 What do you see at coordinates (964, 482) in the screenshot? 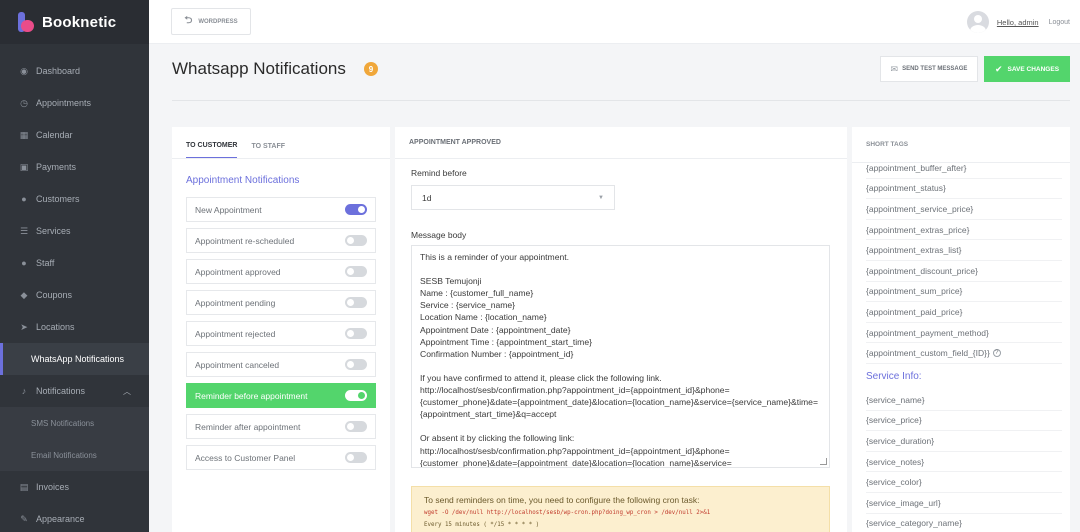
I see `short-tag: {service_color}` at bounding box center [964, 482].